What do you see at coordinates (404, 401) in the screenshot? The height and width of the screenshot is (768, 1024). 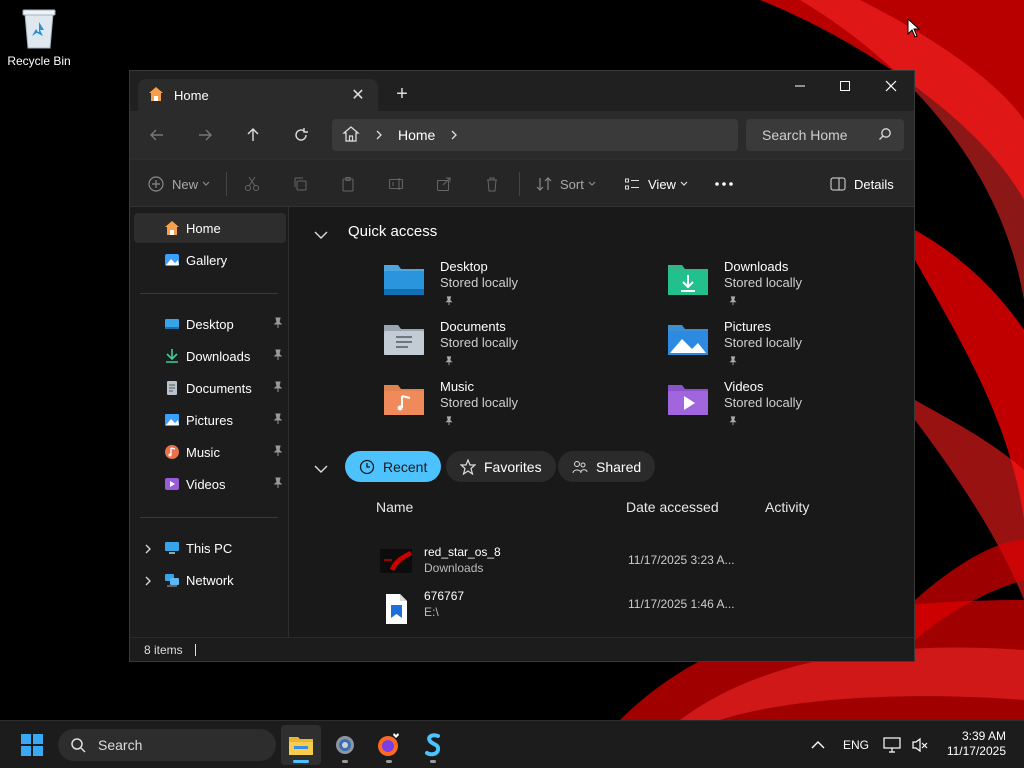 I see `music-folder-icon` at bounding box center [404, 401].